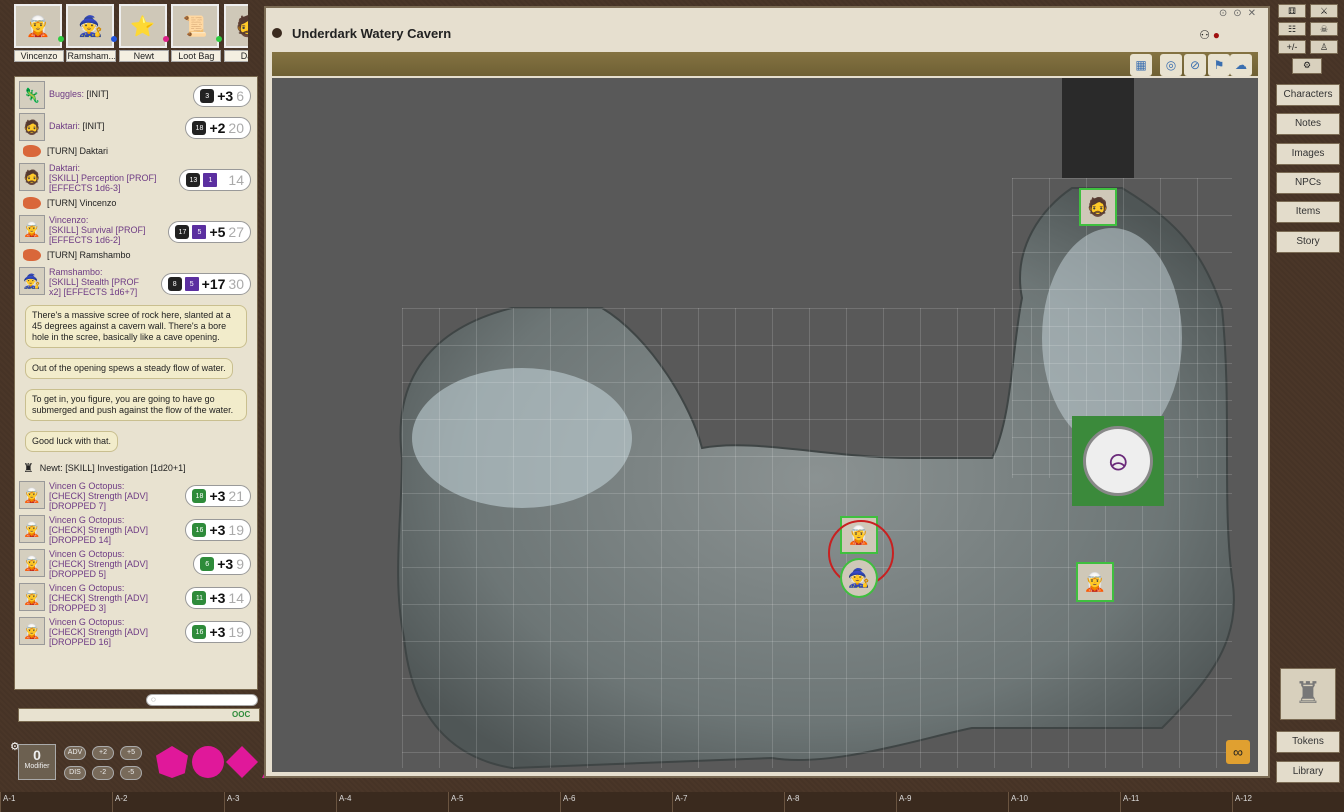  I want to click on d20-icon: 16, so click(199, 632).